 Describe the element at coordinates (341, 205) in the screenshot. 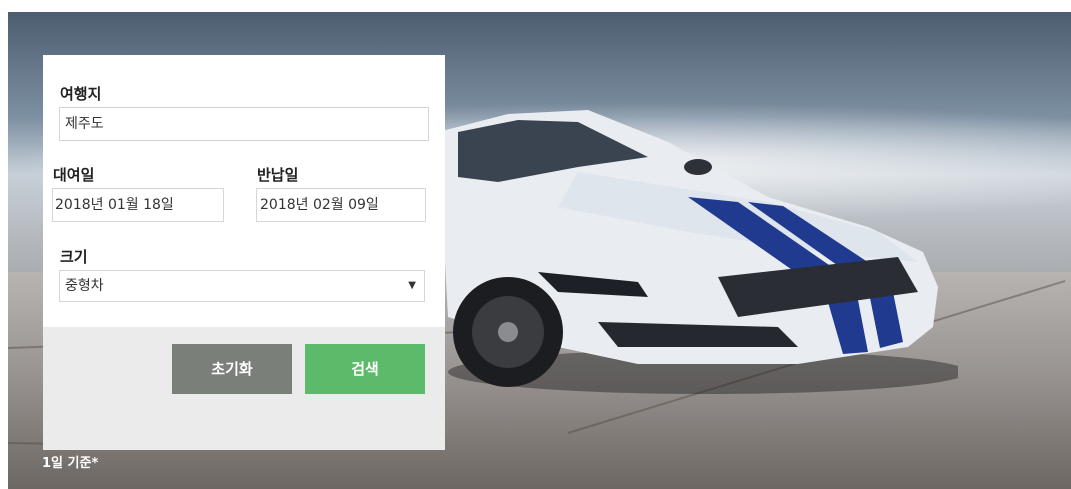

I see `return-date-input: 2018년 02월 09일` at that location.